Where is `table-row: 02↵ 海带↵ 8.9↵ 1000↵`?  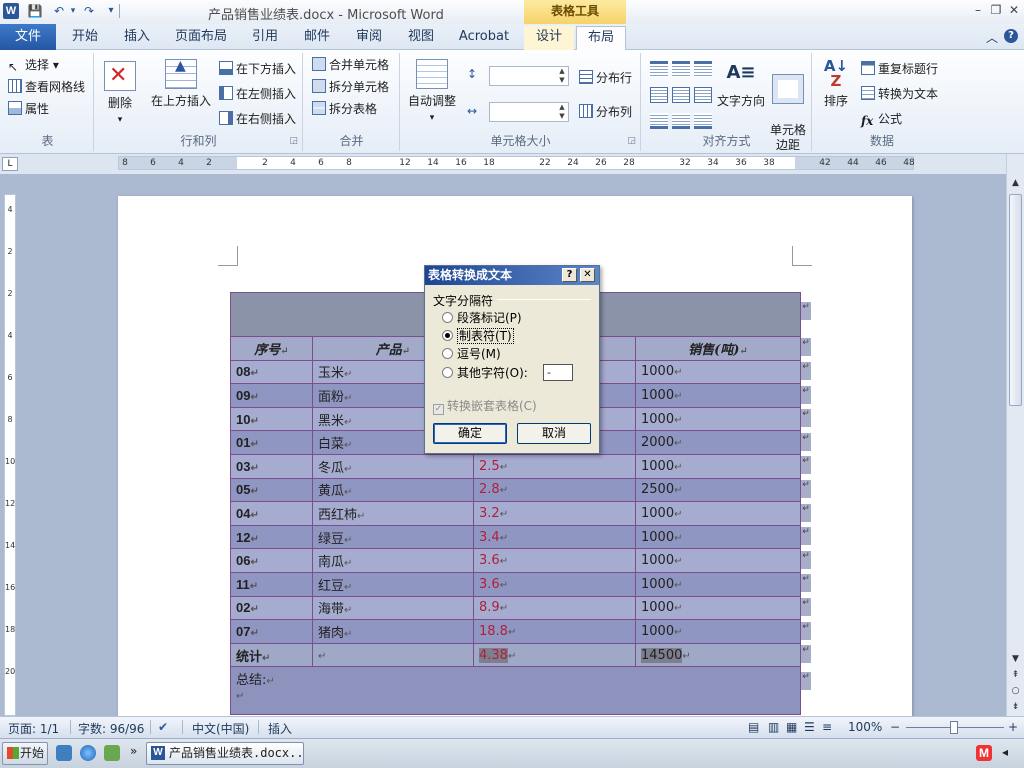
table-row: 02↵ 海带↵ 8.9↵ 1000↵ is located at coordinates (515, 608).